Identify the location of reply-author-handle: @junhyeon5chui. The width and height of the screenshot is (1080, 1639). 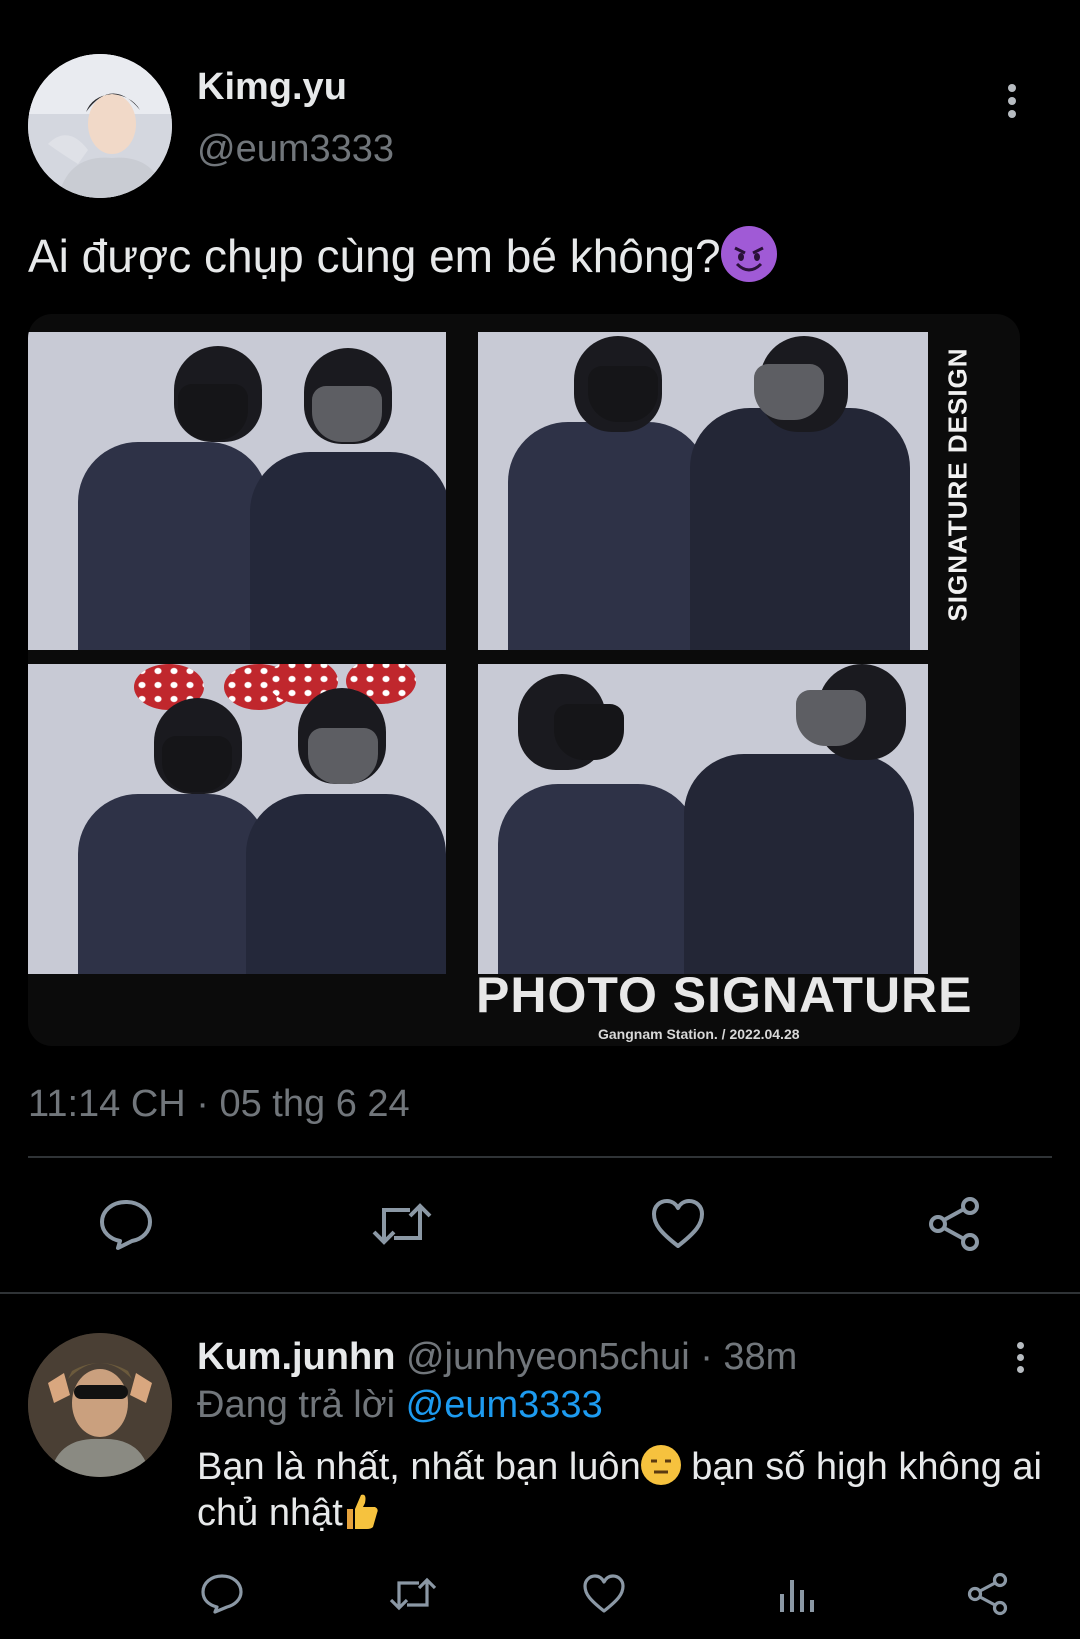
(548, 1357).